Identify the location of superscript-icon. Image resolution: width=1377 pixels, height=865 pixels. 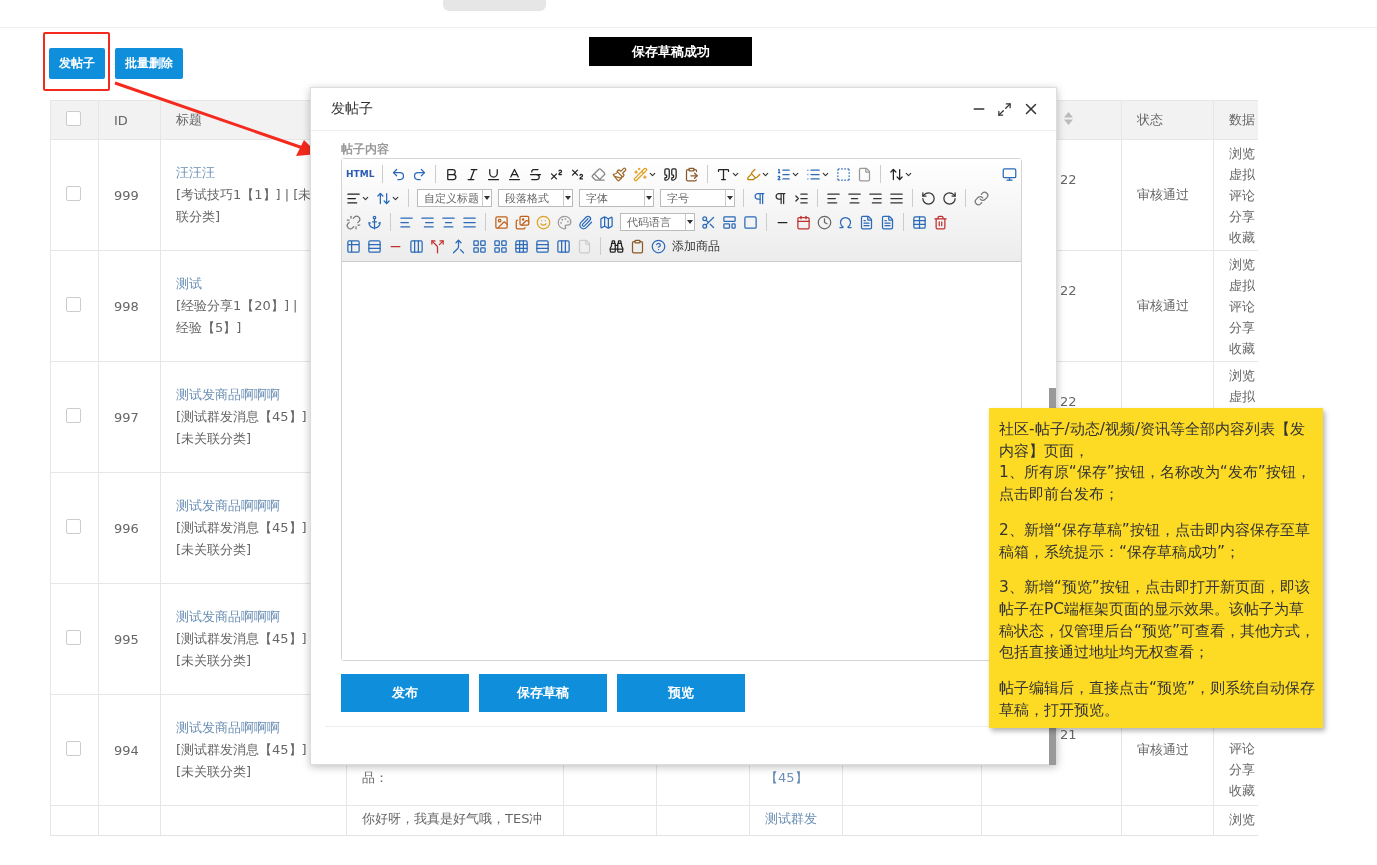
(557, 174).